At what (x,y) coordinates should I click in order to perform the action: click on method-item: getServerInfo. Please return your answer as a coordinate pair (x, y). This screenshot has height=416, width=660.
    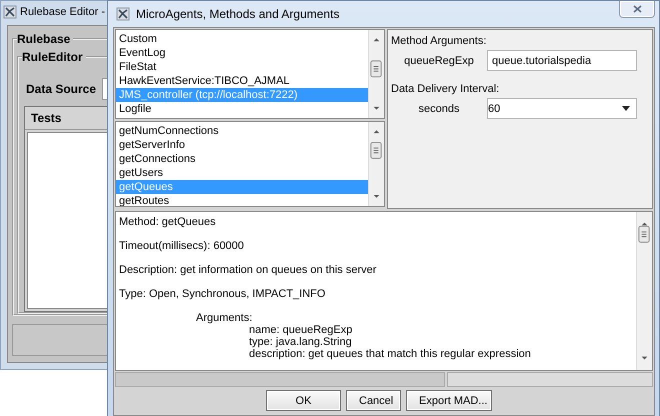
    Looking at the image, I should click on (242, 145).